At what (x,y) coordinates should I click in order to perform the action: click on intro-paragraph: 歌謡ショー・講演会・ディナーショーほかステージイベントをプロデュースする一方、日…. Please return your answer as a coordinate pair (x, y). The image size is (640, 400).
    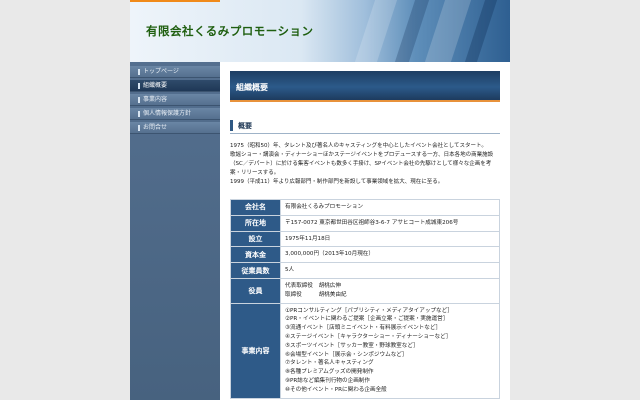
    Looking at the image, I should click on (362, 164).